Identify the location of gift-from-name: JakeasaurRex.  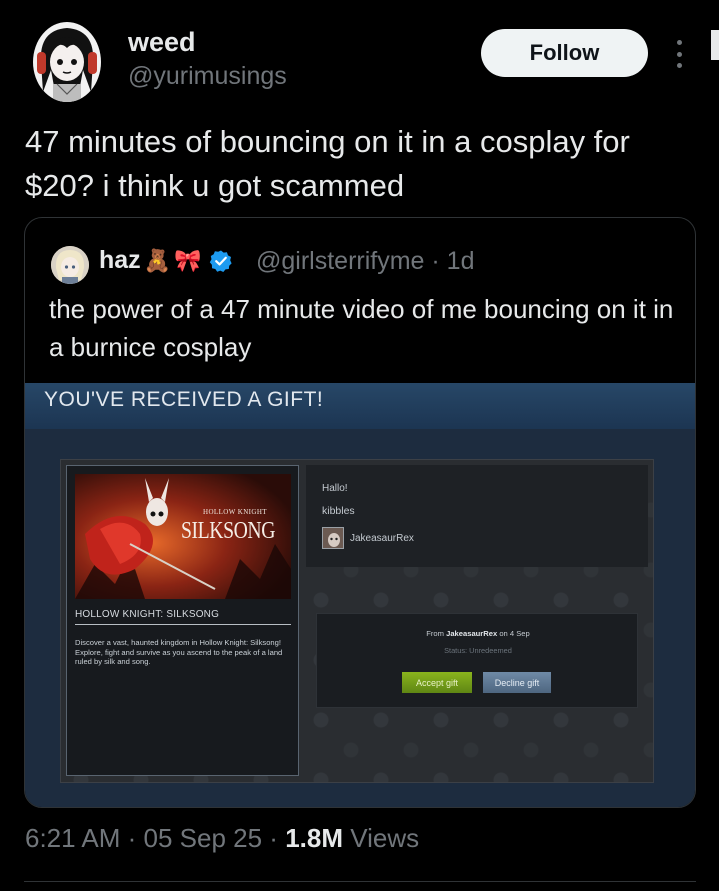
(472, 633).